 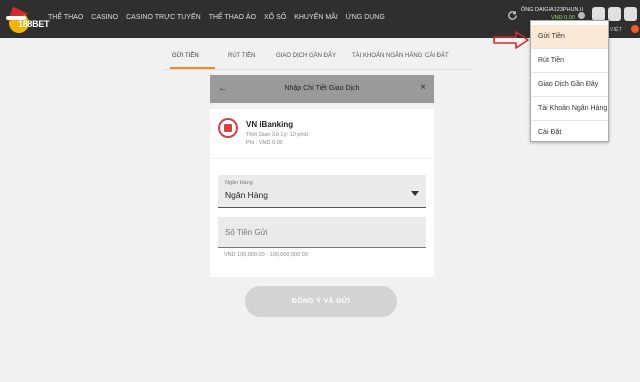 I want to click on tab-withdraw: RÚT TIỀN, so click(x=241, y=56).